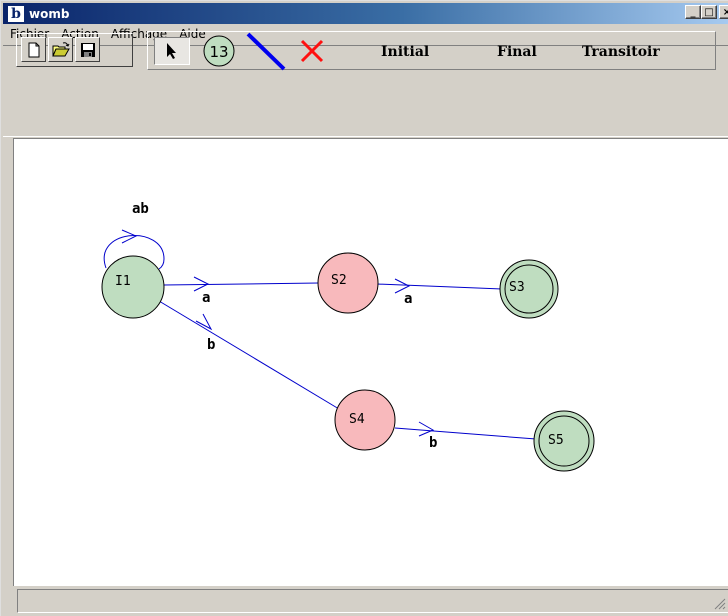 This screenshot has height=616, width=728. Describe the element at coordinates (693, 12) in the screenshot. I see `minimize-button: _` at that location.